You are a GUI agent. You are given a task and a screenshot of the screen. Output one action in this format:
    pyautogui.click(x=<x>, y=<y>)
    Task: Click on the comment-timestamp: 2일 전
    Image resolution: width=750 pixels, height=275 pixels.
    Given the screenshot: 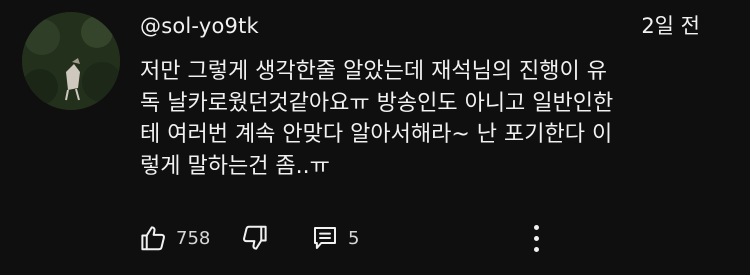 What is the action you would take?
    pyautogui.click(x=670, y=26)
    